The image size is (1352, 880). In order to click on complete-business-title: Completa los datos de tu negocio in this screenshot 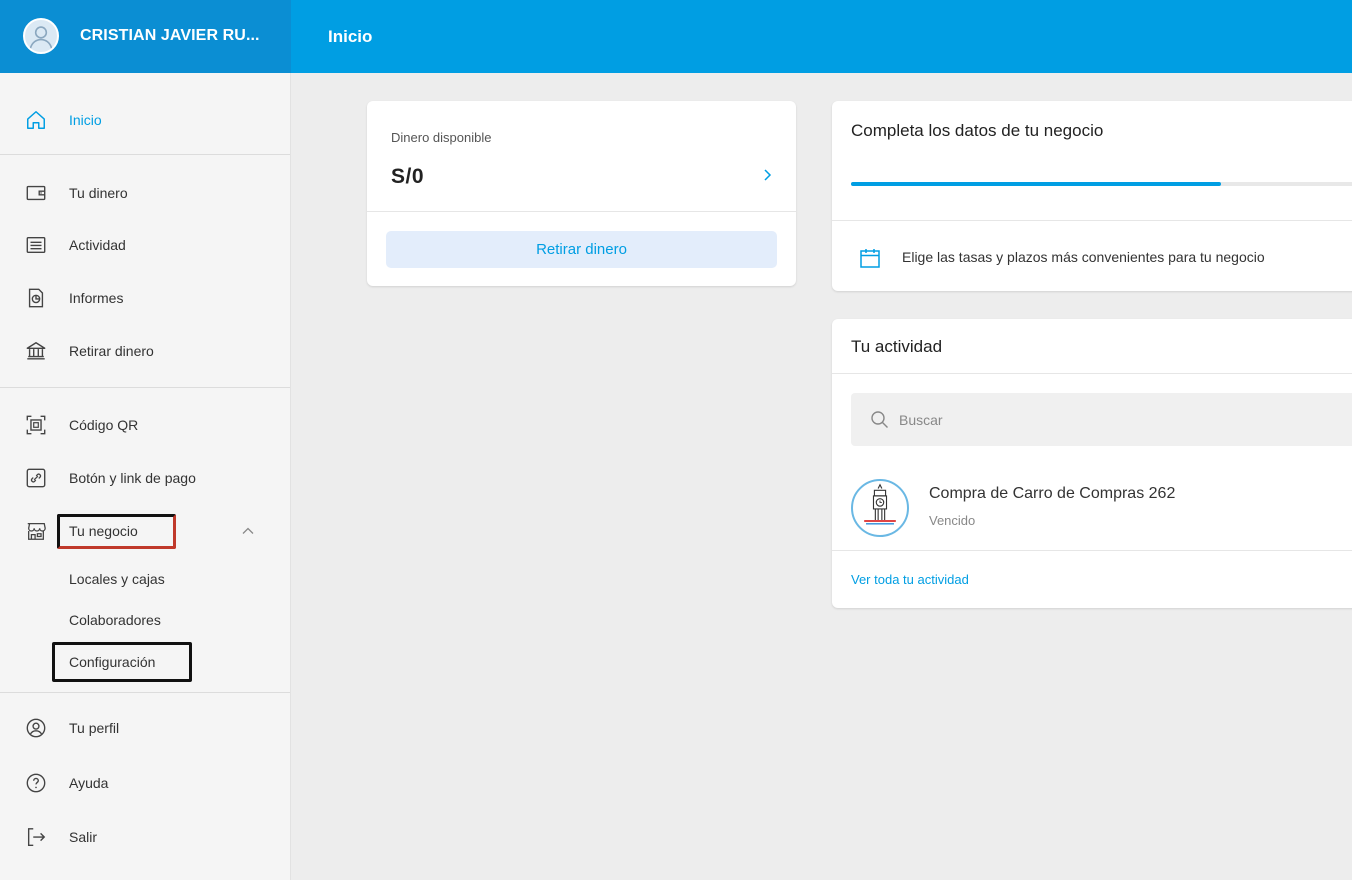, I will do `click(977, 130)`.